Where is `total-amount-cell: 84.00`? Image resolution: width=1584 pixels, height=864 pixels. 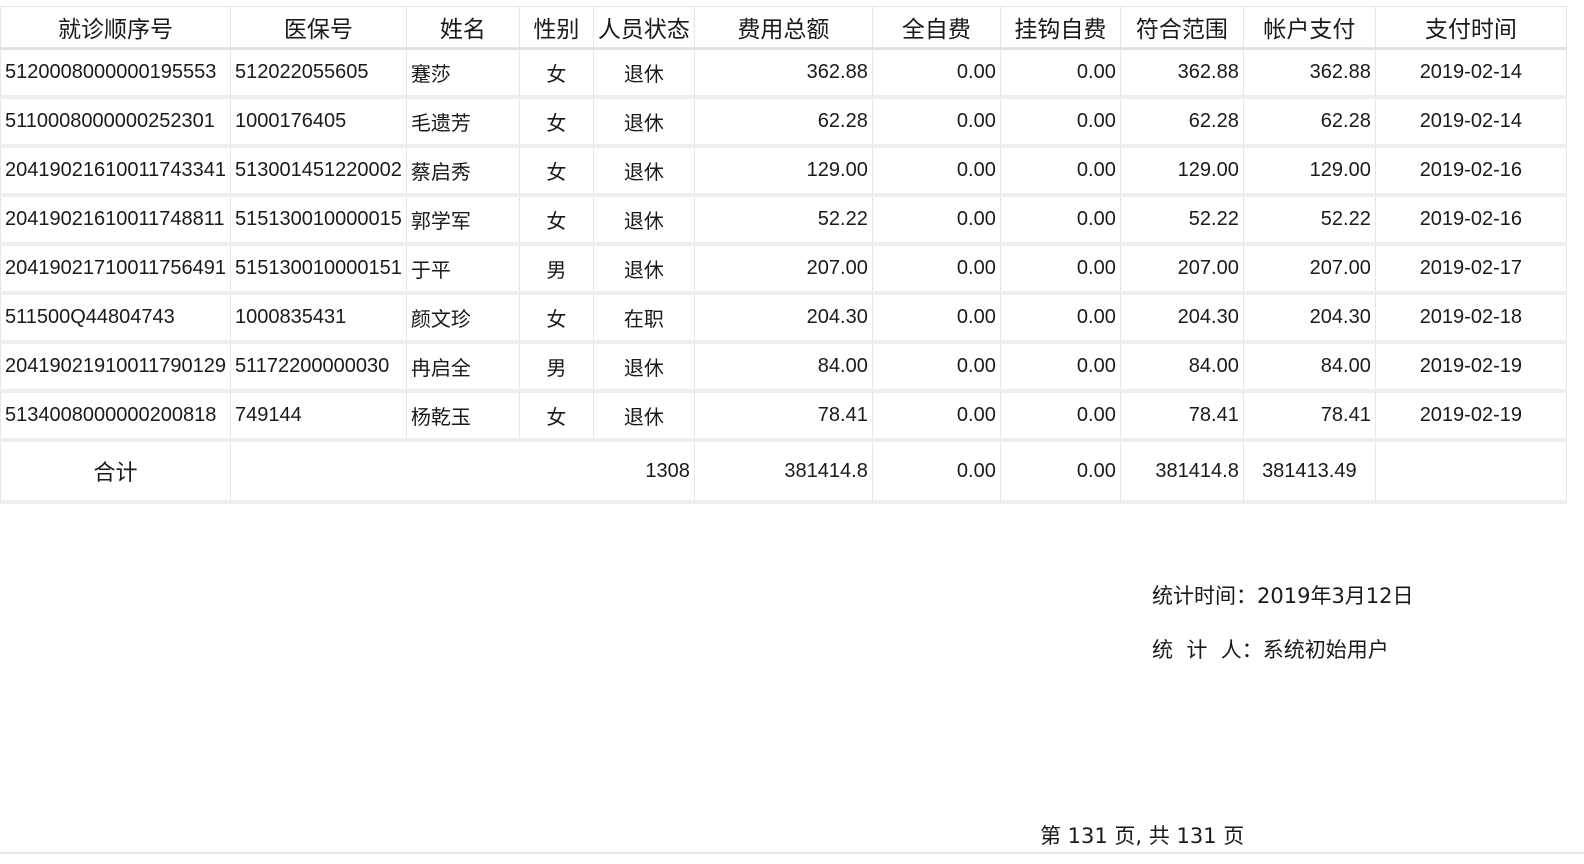
total-amount-cell: 84.00 is located at coordinates (783, 367).